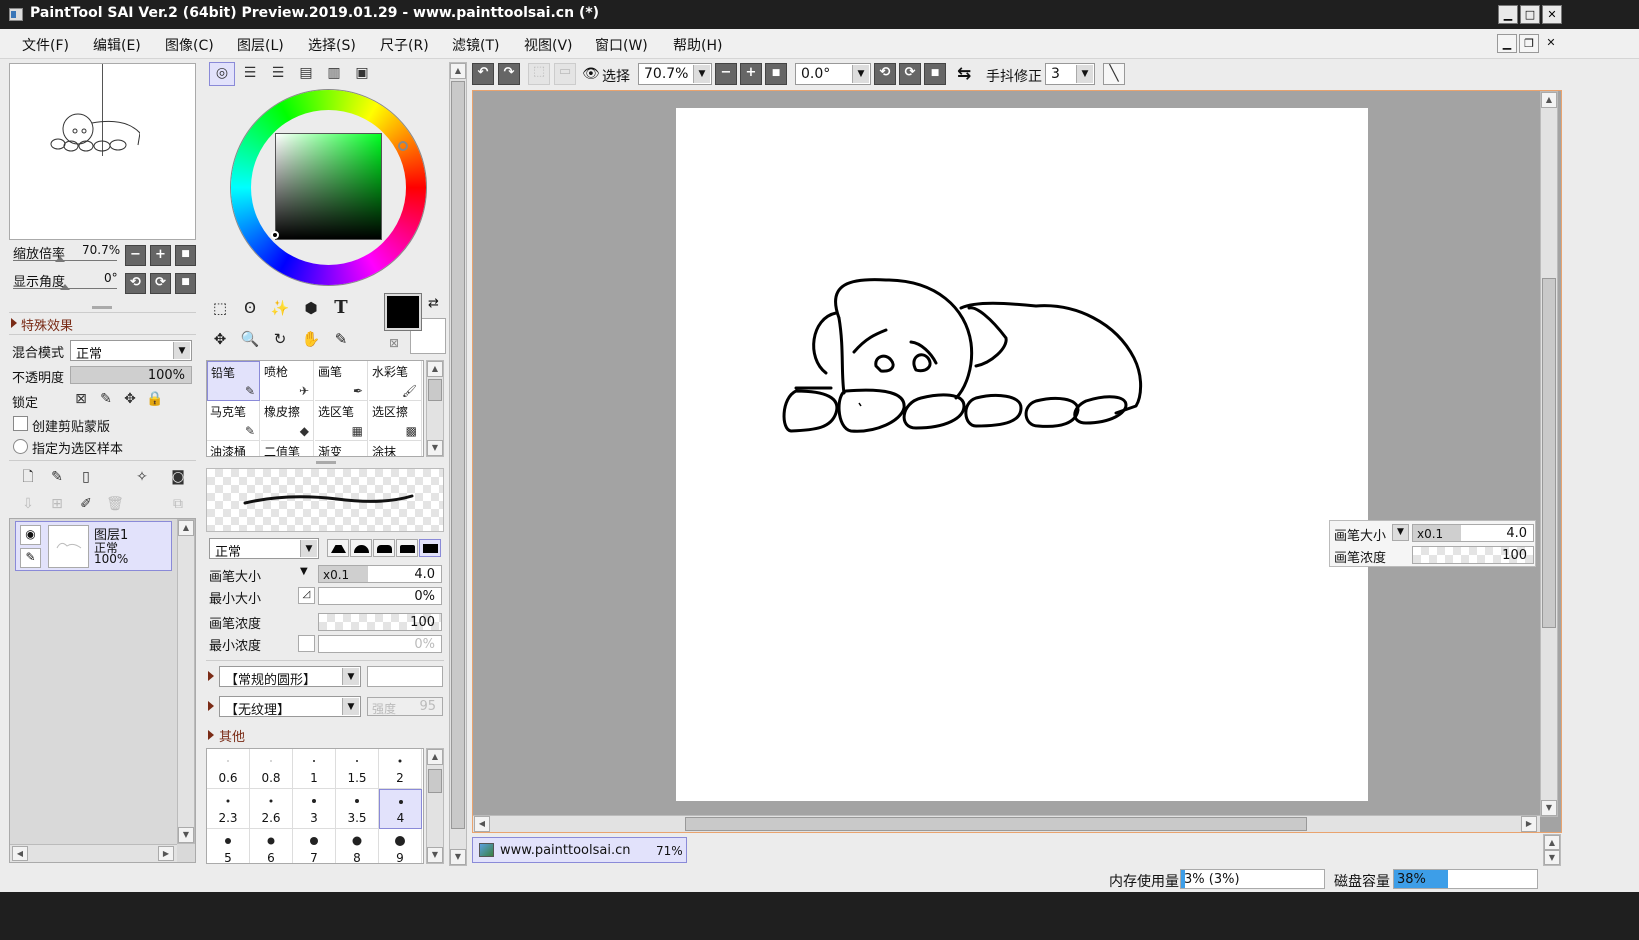 Image resolution: width=1639 pixels, height=940 pixels. I want to click on shape-strength-field, so click(405, 676).